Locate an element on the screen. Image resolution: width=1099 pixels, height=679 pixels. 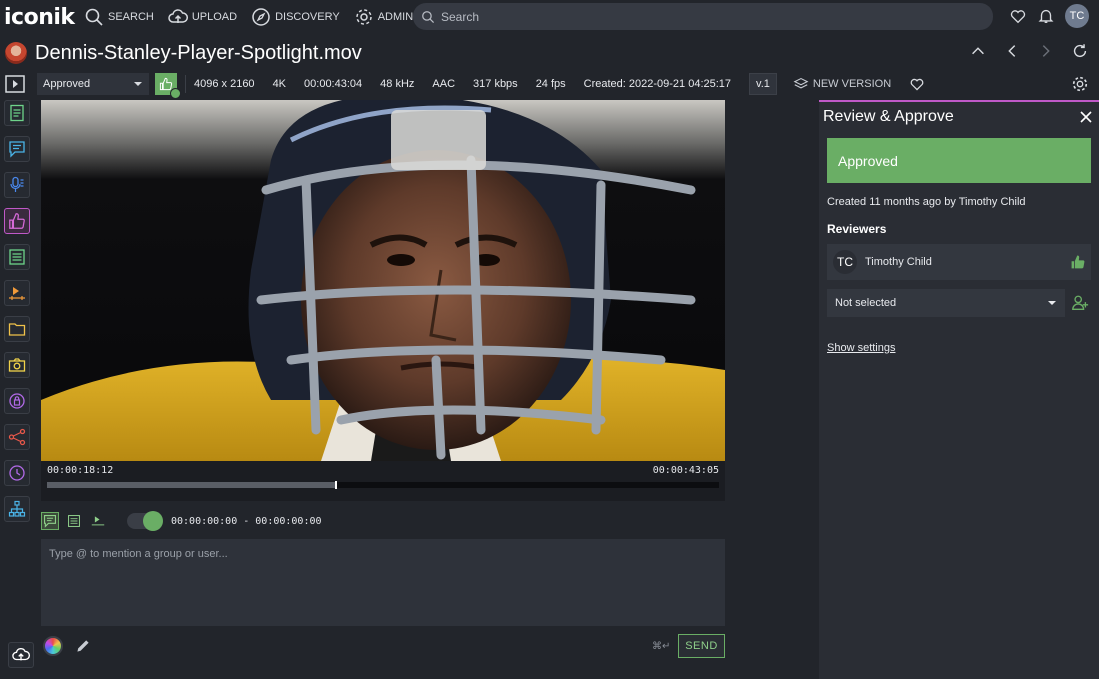
divider is located at coordinates (185, 84).